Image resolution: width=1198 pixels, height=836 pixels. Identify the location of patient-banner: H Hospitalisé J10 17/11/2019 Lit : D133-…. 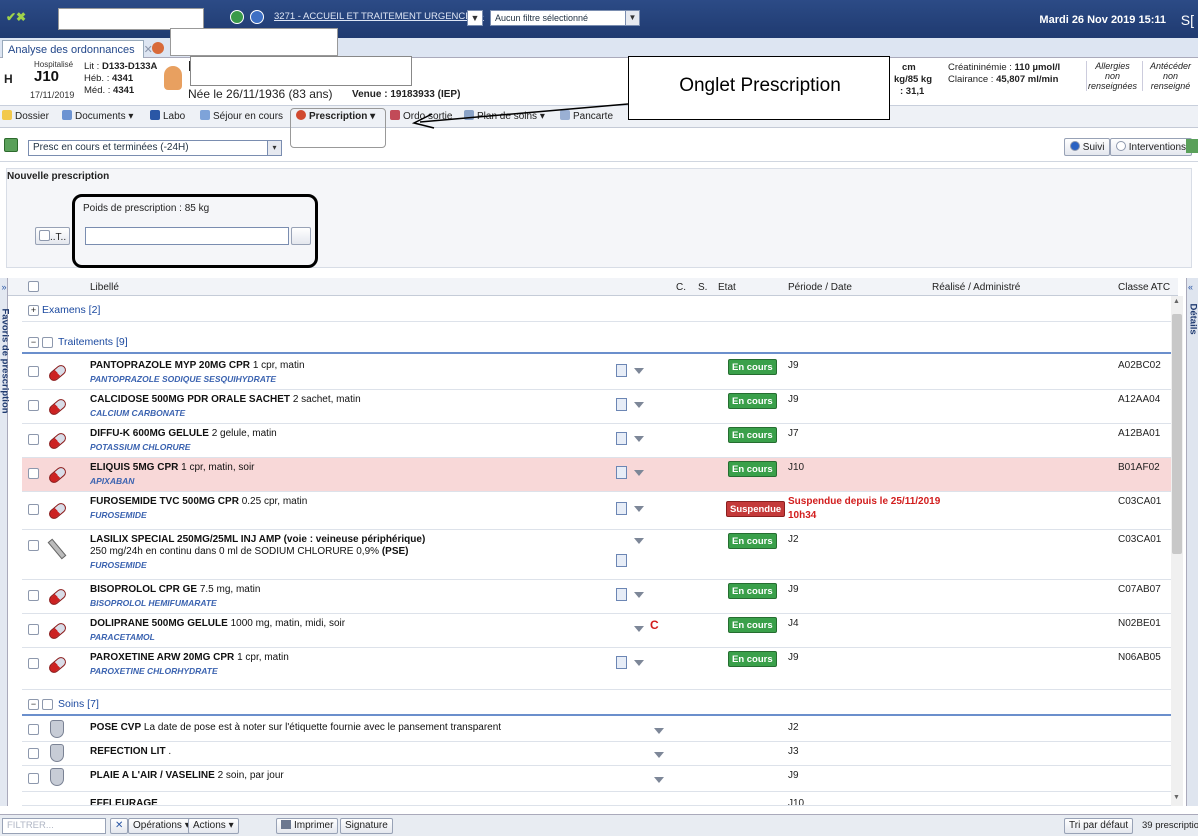
(599, 81).